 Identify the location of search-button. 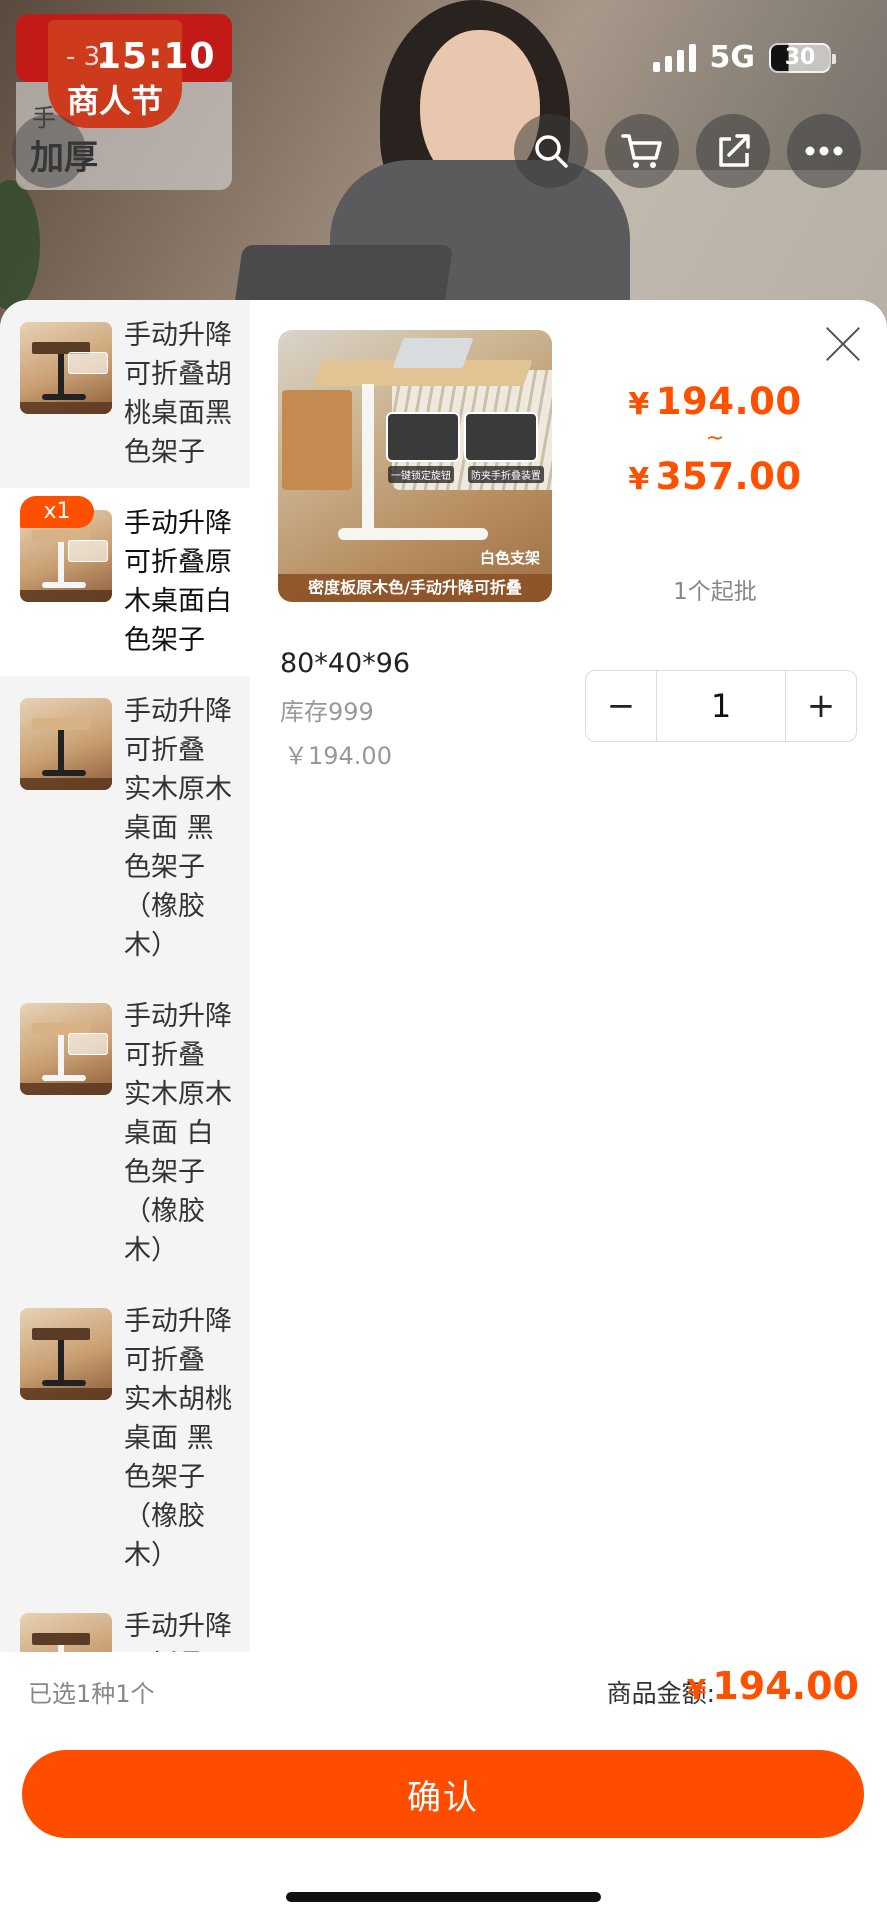
(551, 151).